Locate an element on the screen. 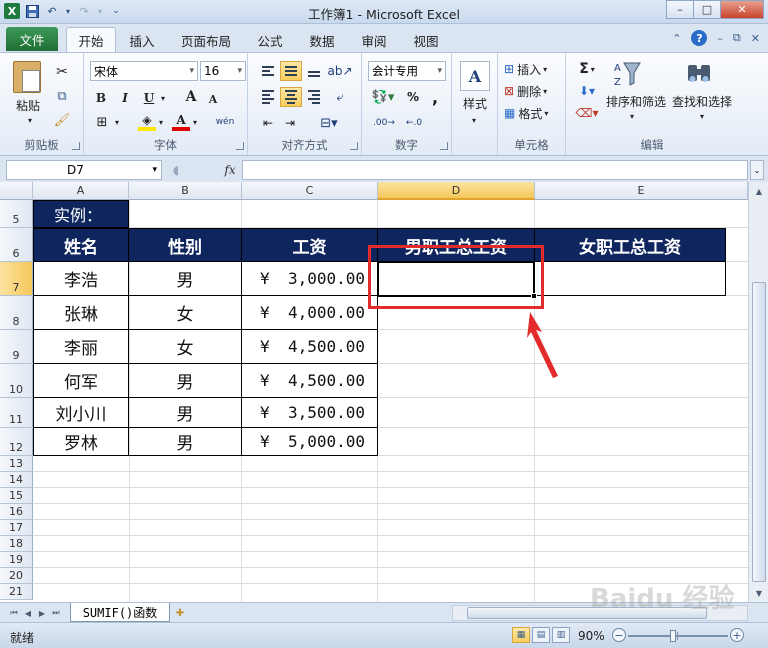 The height and width of the screenshot is (648, 768). clear-icon: ⌫▾ is located at coordinates (587, 113).